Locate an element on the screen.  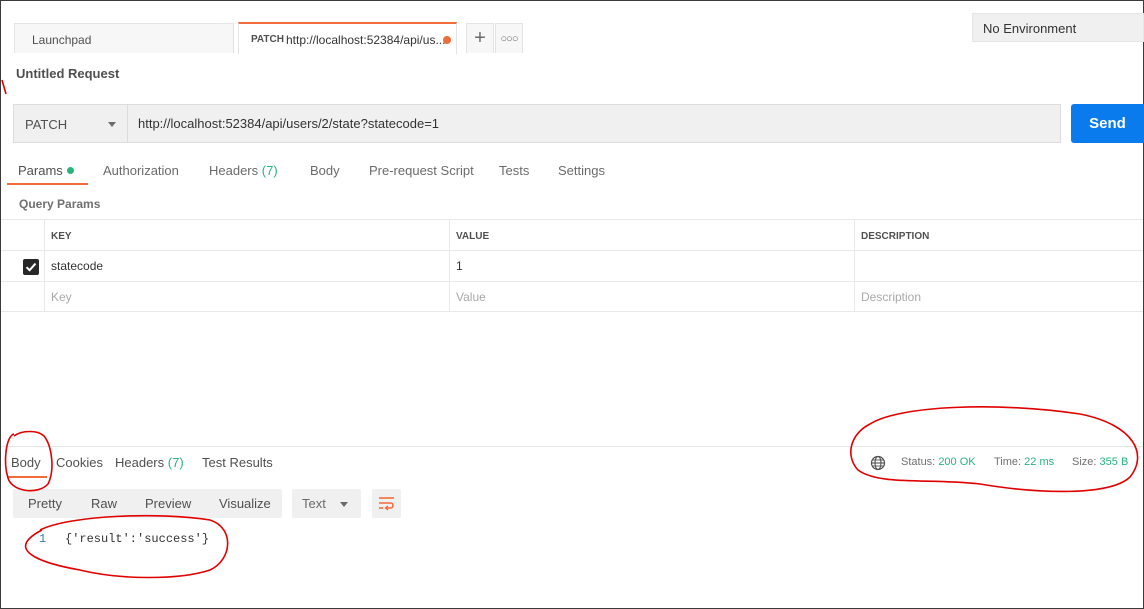
tab-prerequest-script: Pre-request Script is located at coordinates (421, 170).